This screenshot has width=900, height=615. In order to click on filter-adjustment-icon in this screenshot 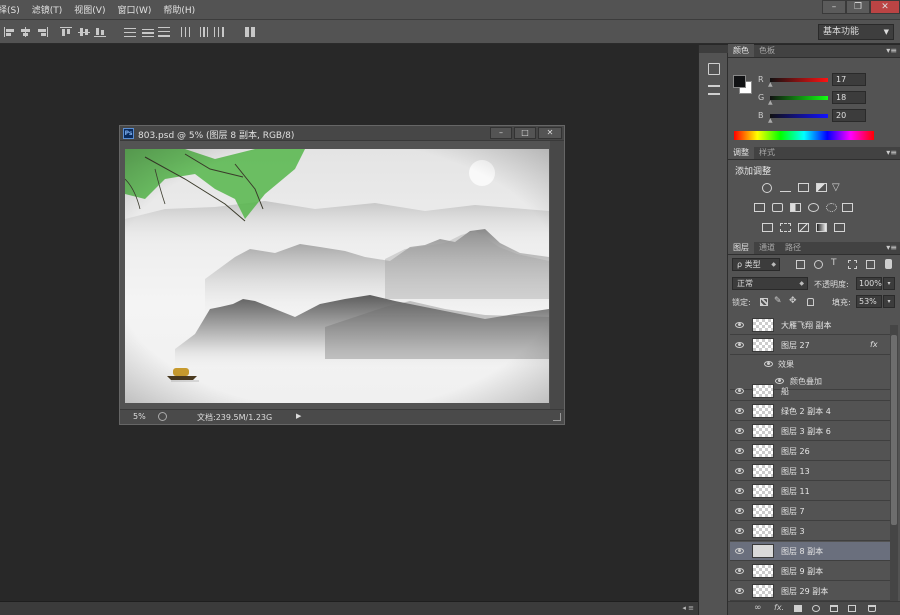, I will do `click(818, 264)`.